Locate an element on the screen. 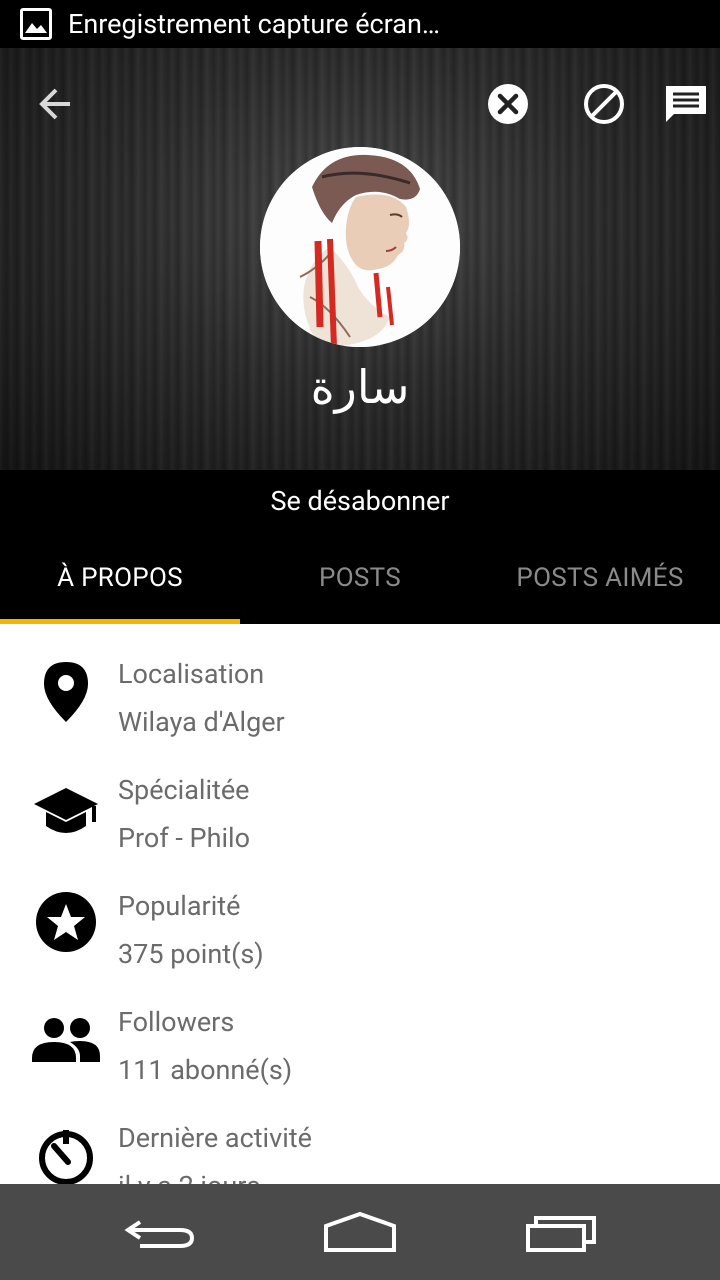 Image resolution: width=720 pixels, height=1280 pixels. info-specialty: Spécialitée Prof - Philo is located at coordinates (360, 798).